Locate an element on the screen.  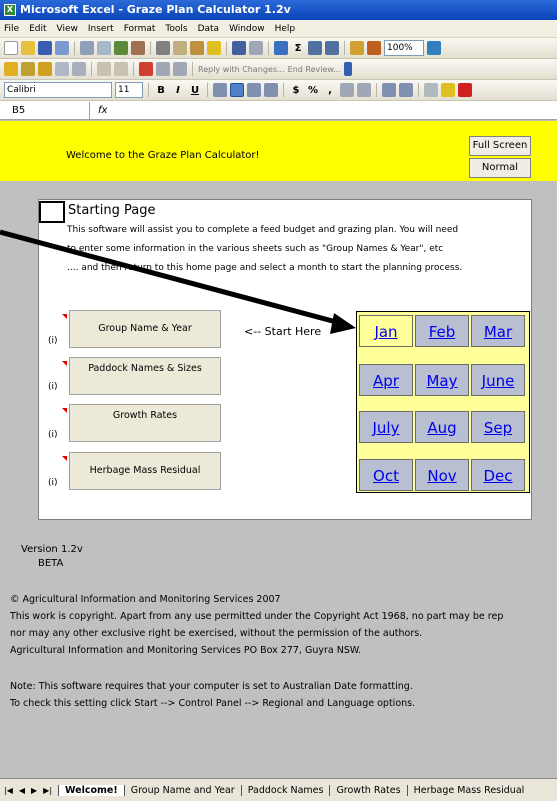
underline-button: U is located at coordinates (195, 90).